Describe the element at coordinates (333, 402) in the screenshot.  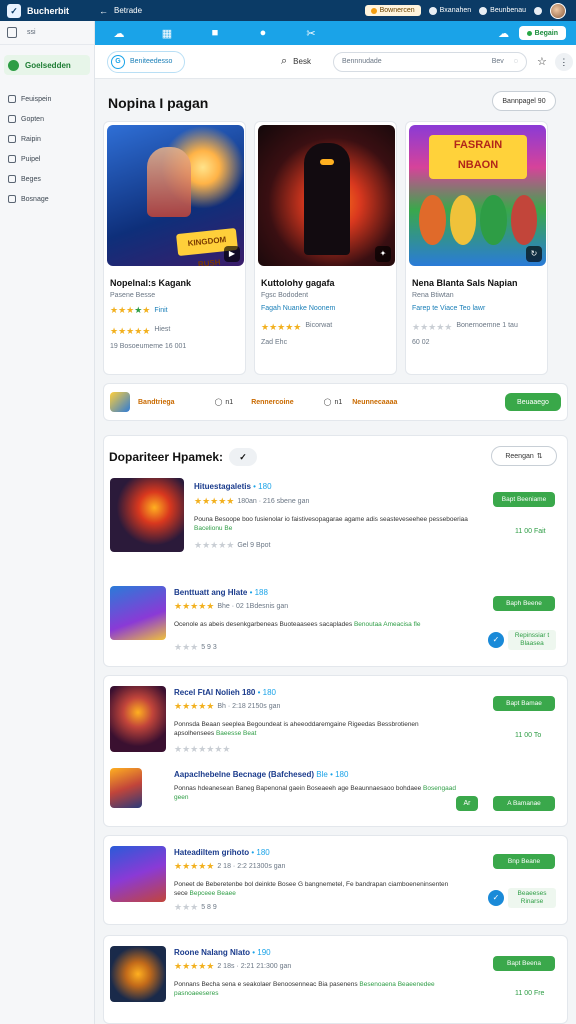
I see `strip-option-2: ◯ n1` at that location.